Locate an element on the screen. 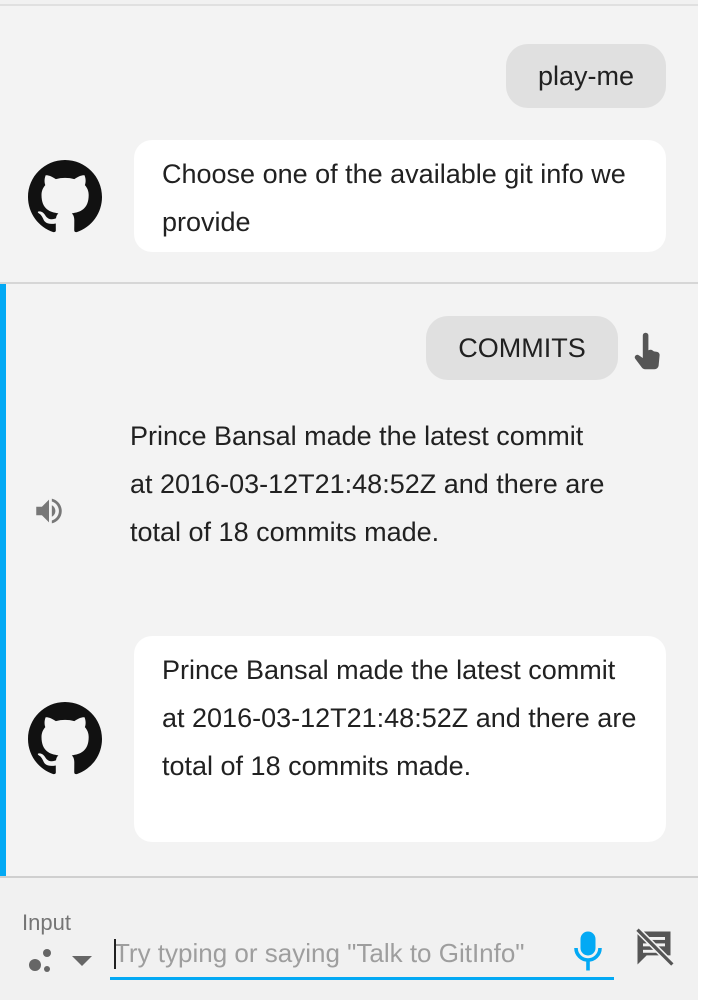  window-edge is located at coordinates (701, 500).